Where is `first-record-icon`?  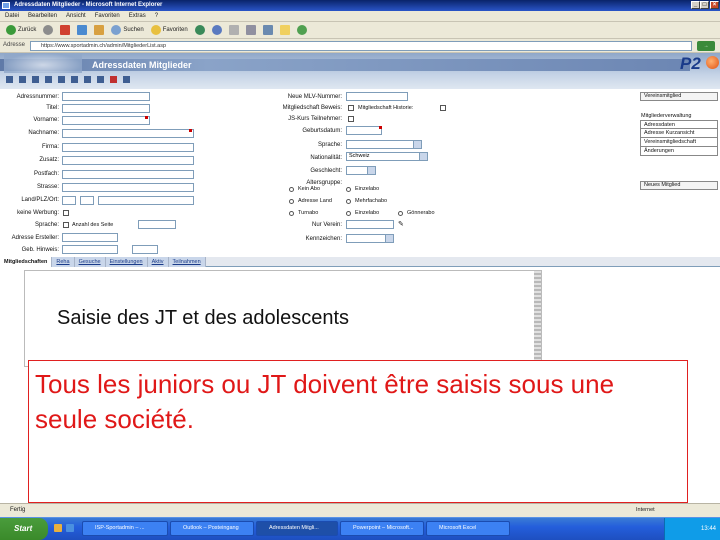 first-record-icon is located at coordinates (9, 79).